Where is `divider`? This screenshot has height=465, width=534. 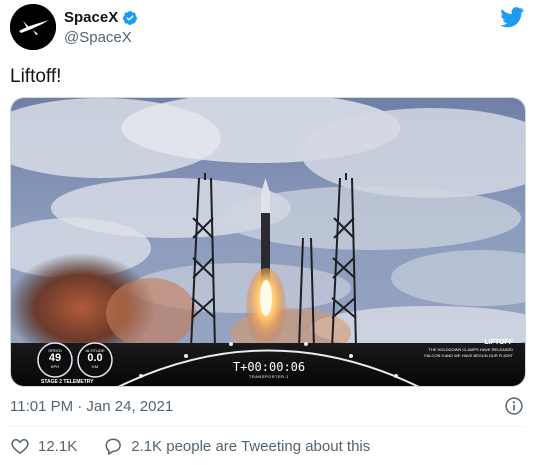
divider is located at coordinates (267, 426).